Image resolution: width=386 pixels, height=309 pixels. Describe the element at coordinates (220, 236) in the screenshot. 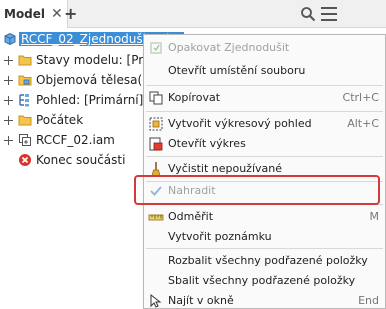

I see `menu-item-label: Vytvořit poznámku` at that location.